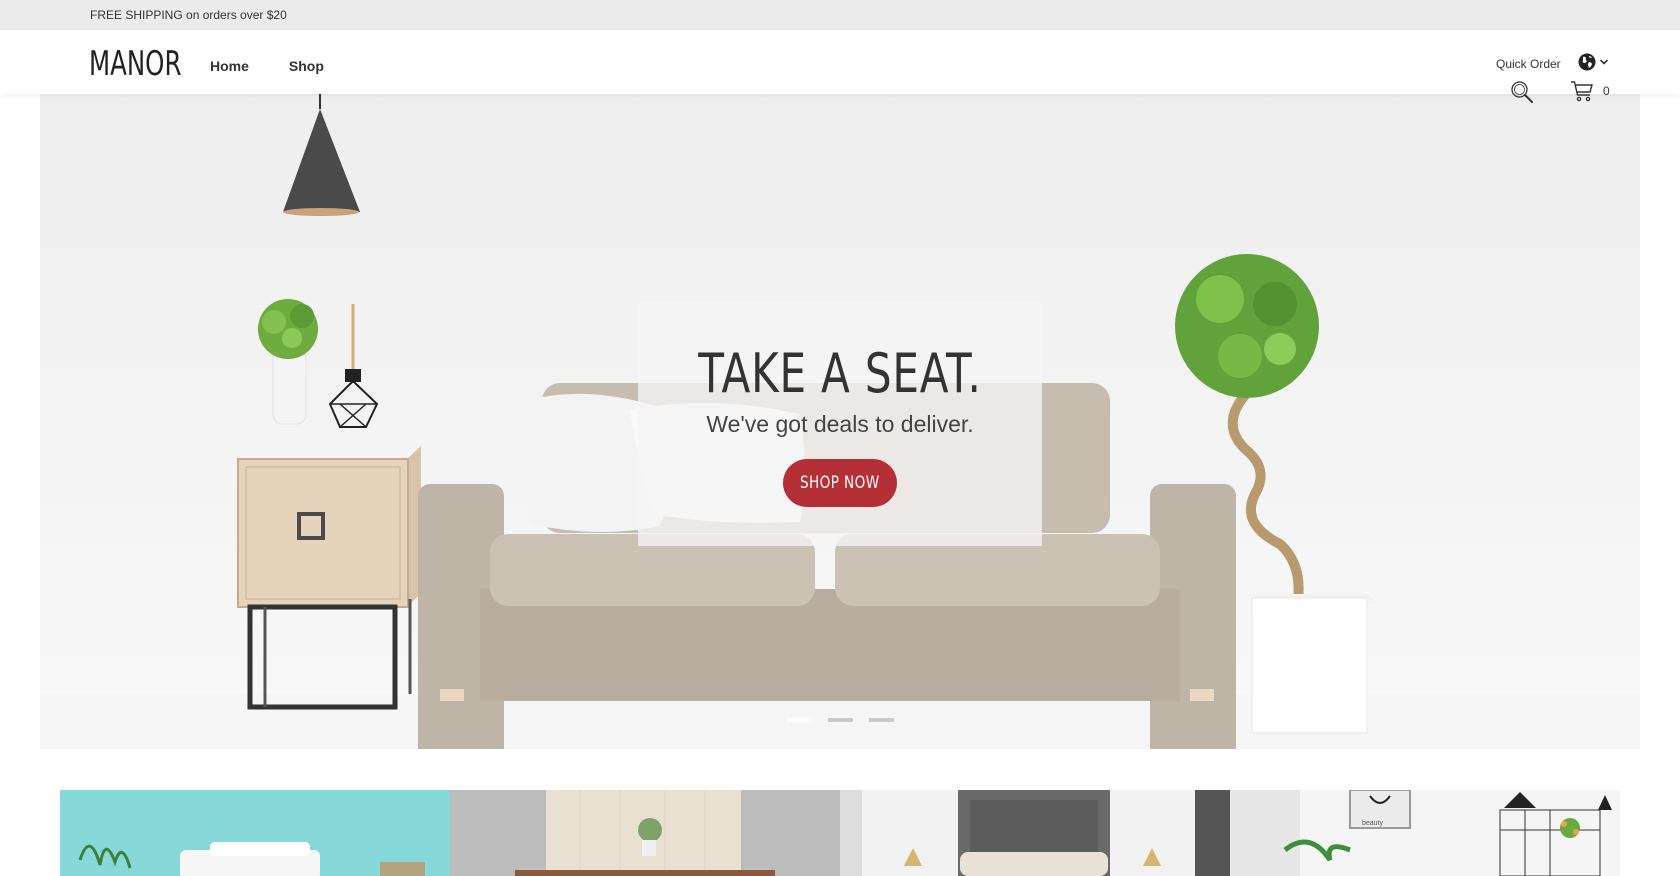 This screenshot has width=1680, height=876. Describe the element at coordinates (1604, 62) in the screenshot. I see `chevron-down-icon` at that location.